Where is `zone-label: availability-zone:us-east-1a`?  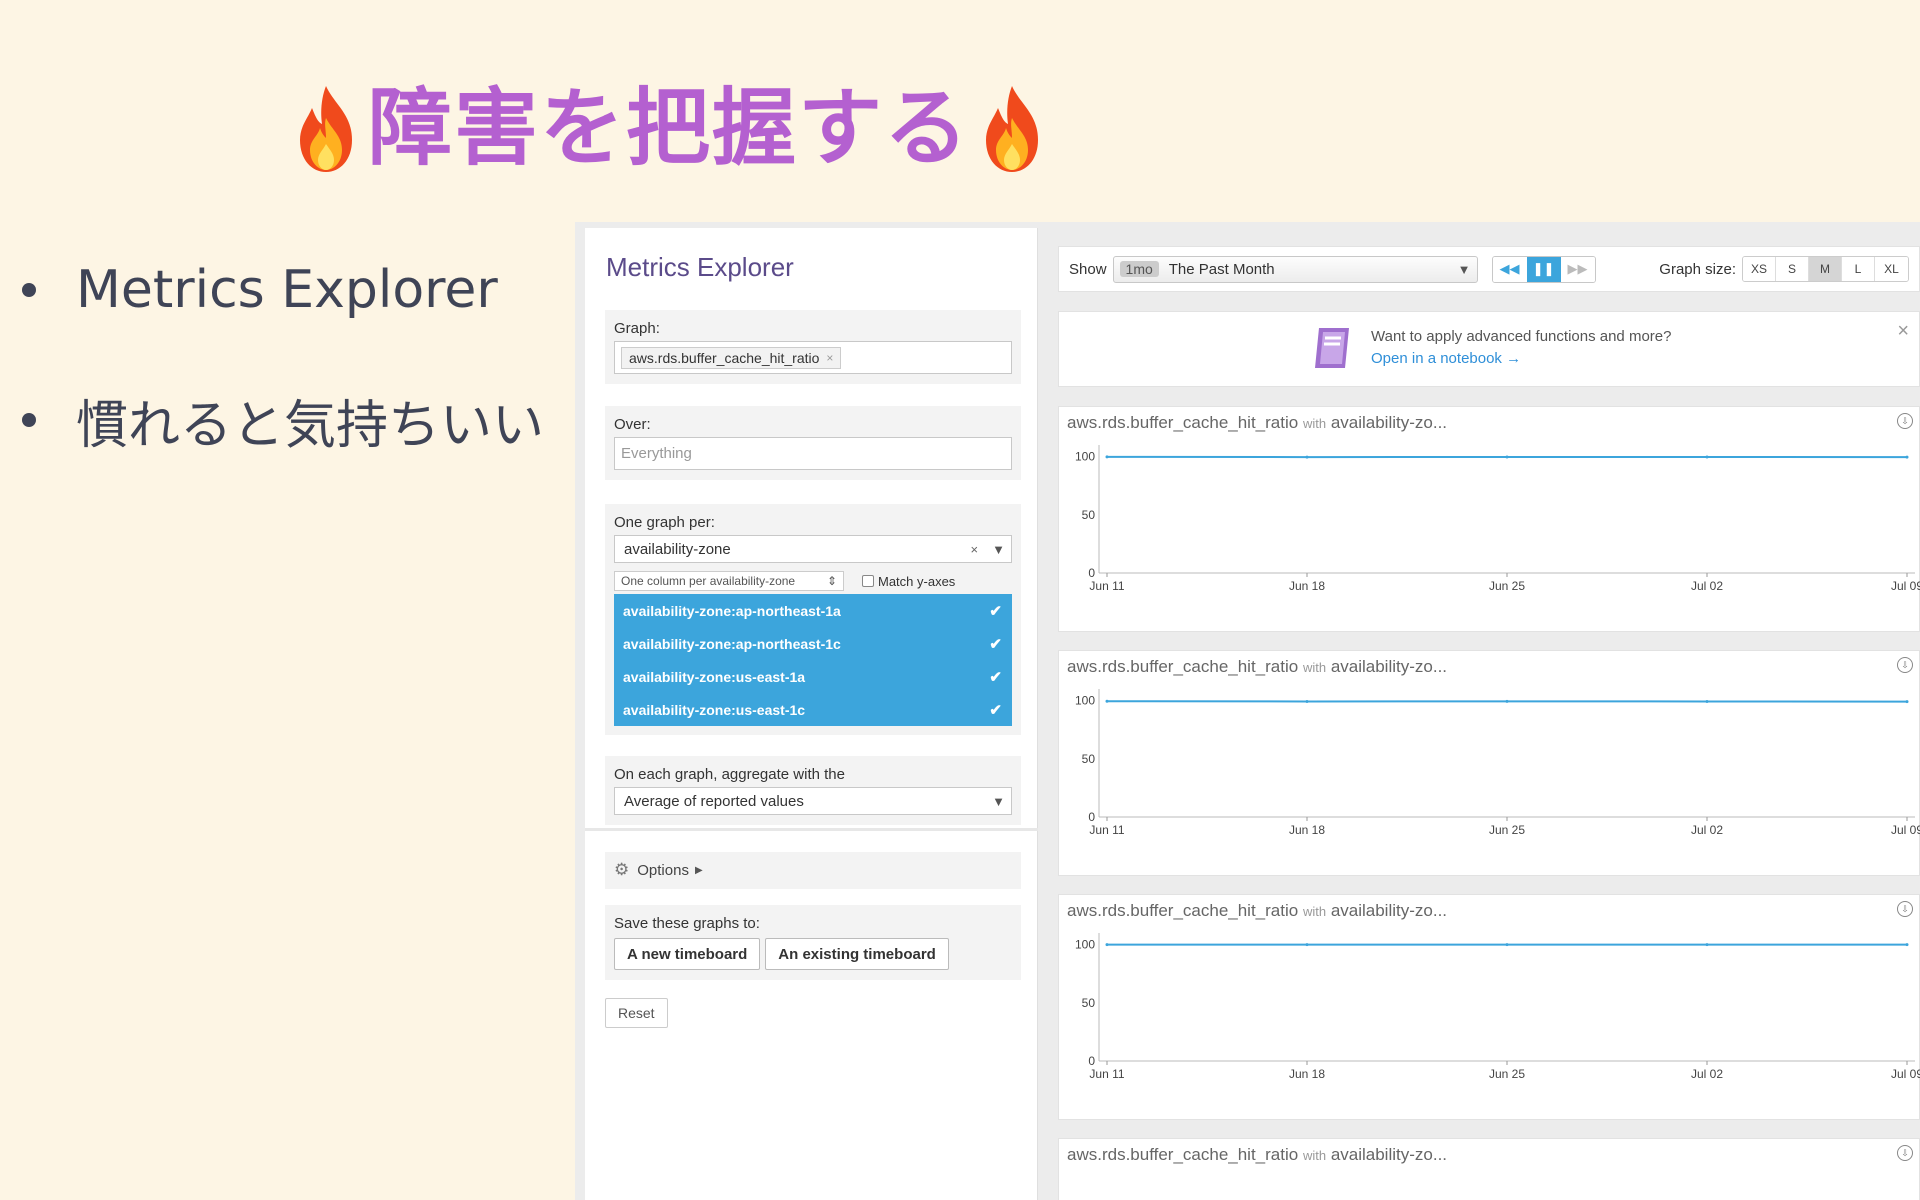 zone-label: availability-zone:us-east-1a is located at coordinates (714, 676).